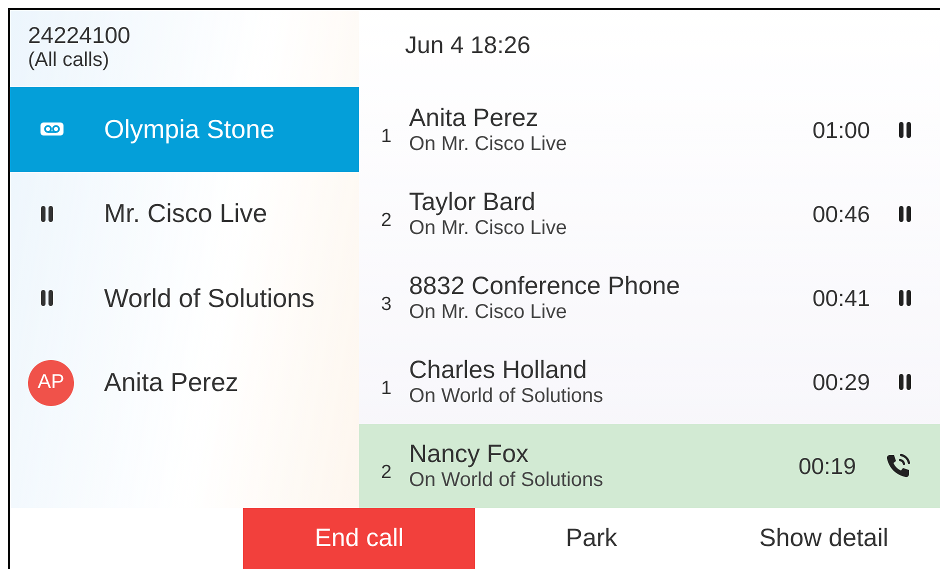  I want to click on date-time: Jun 4 18:26, so click(467, 45).